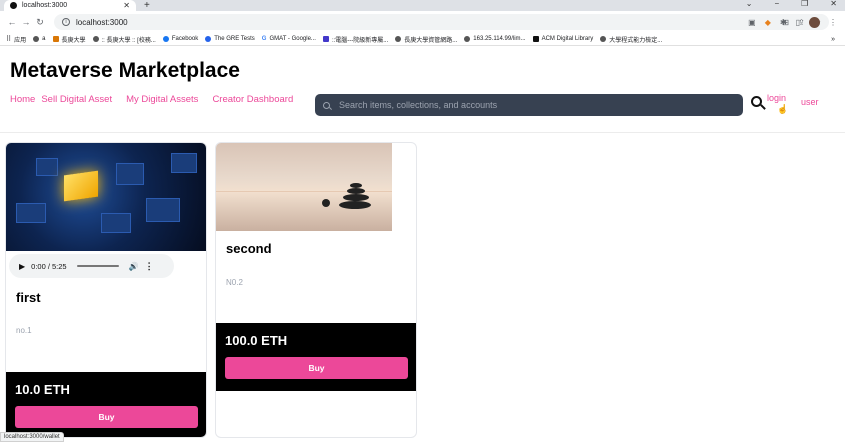 The image size is (845, 442). What do you see at coordinates (147, 5) in the screenshot?
I see `new-tab-button: +` at bounding box center [147, 5].